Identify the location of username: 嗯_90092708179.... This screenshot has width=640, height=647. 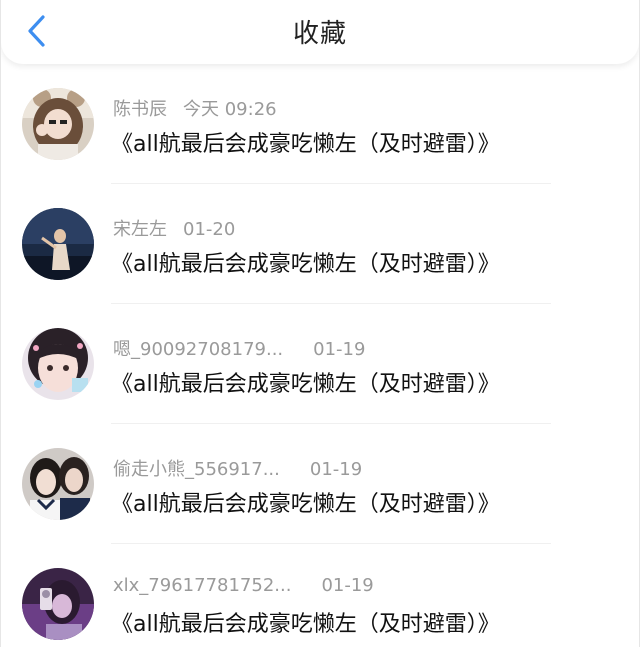
(198, 348).